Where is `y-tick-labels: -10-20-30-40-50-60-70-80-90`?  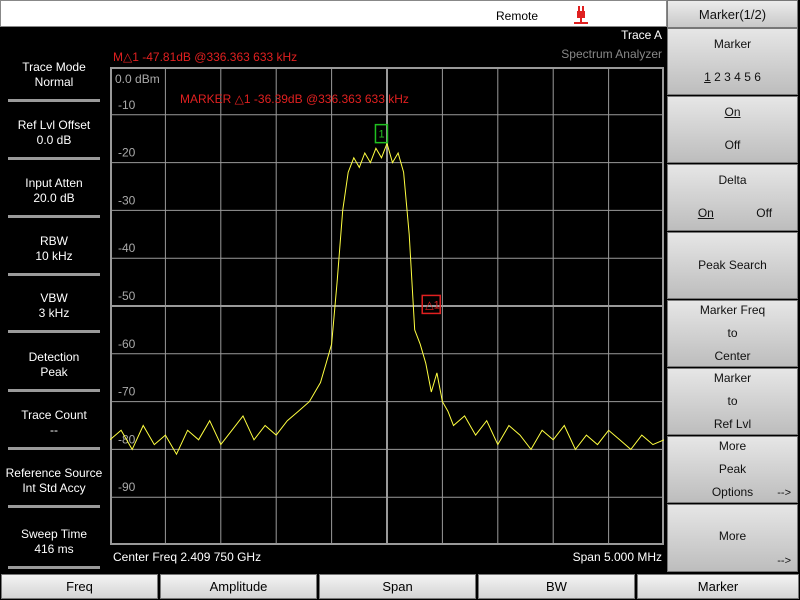 y-tick-labels: -10-20-30-40-50-60-70-80-90 is located at coordinates (127, 296).